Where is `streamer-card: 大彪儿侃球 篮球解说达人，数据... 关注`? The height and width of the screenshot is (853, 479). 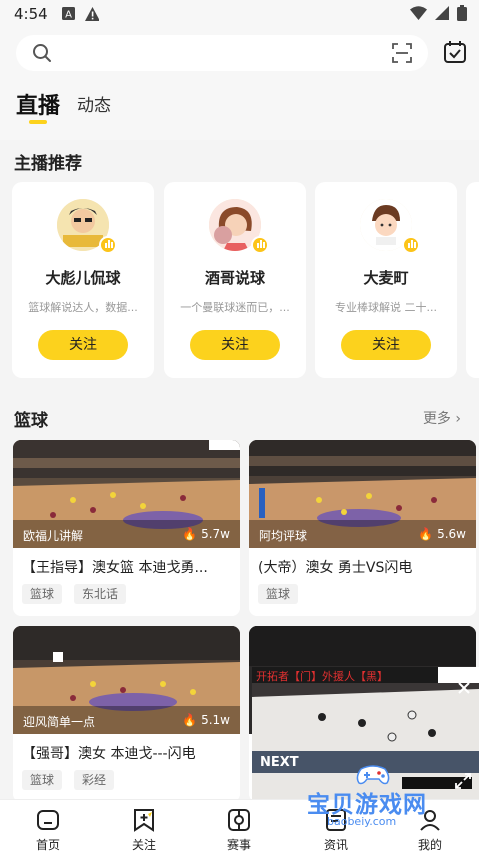 streamer-card: 大彪儿侃球 篮球解说达人，数据... 关注 is located at coordinates (83, 280).